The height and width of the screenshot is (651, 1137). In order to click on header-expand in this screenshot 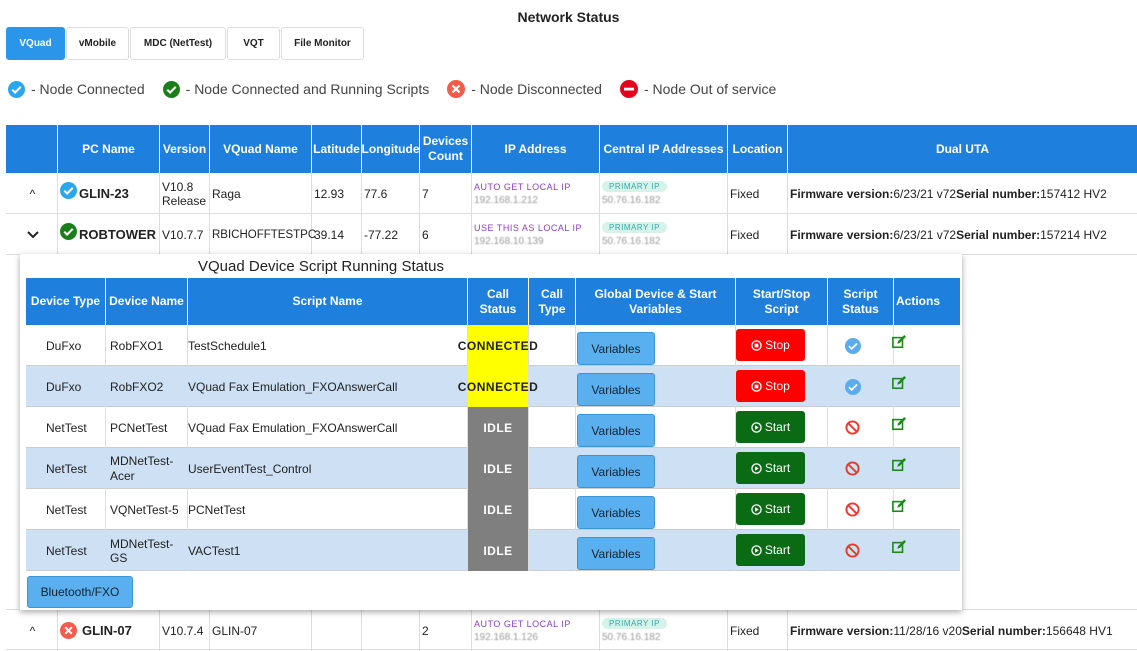, I will do `click(32, 149)`.